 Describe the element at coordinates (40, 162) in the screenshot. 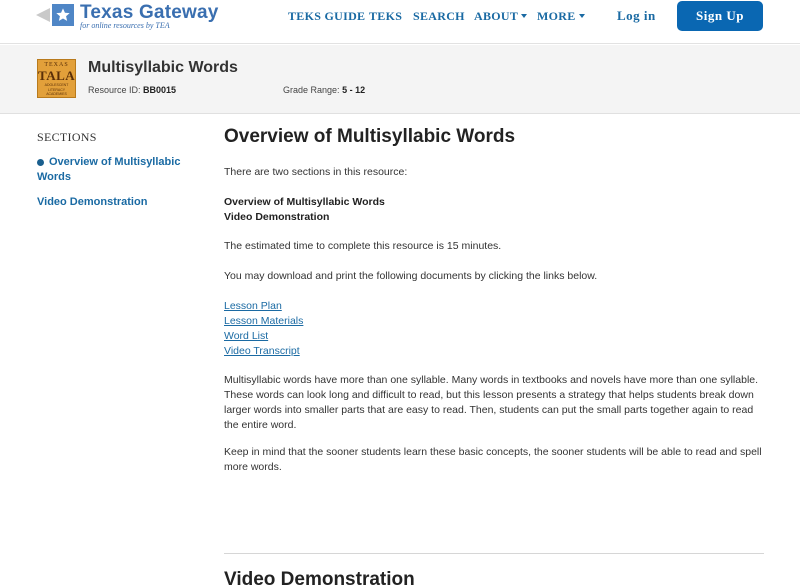

I see `active-bullet-icon` at that location.